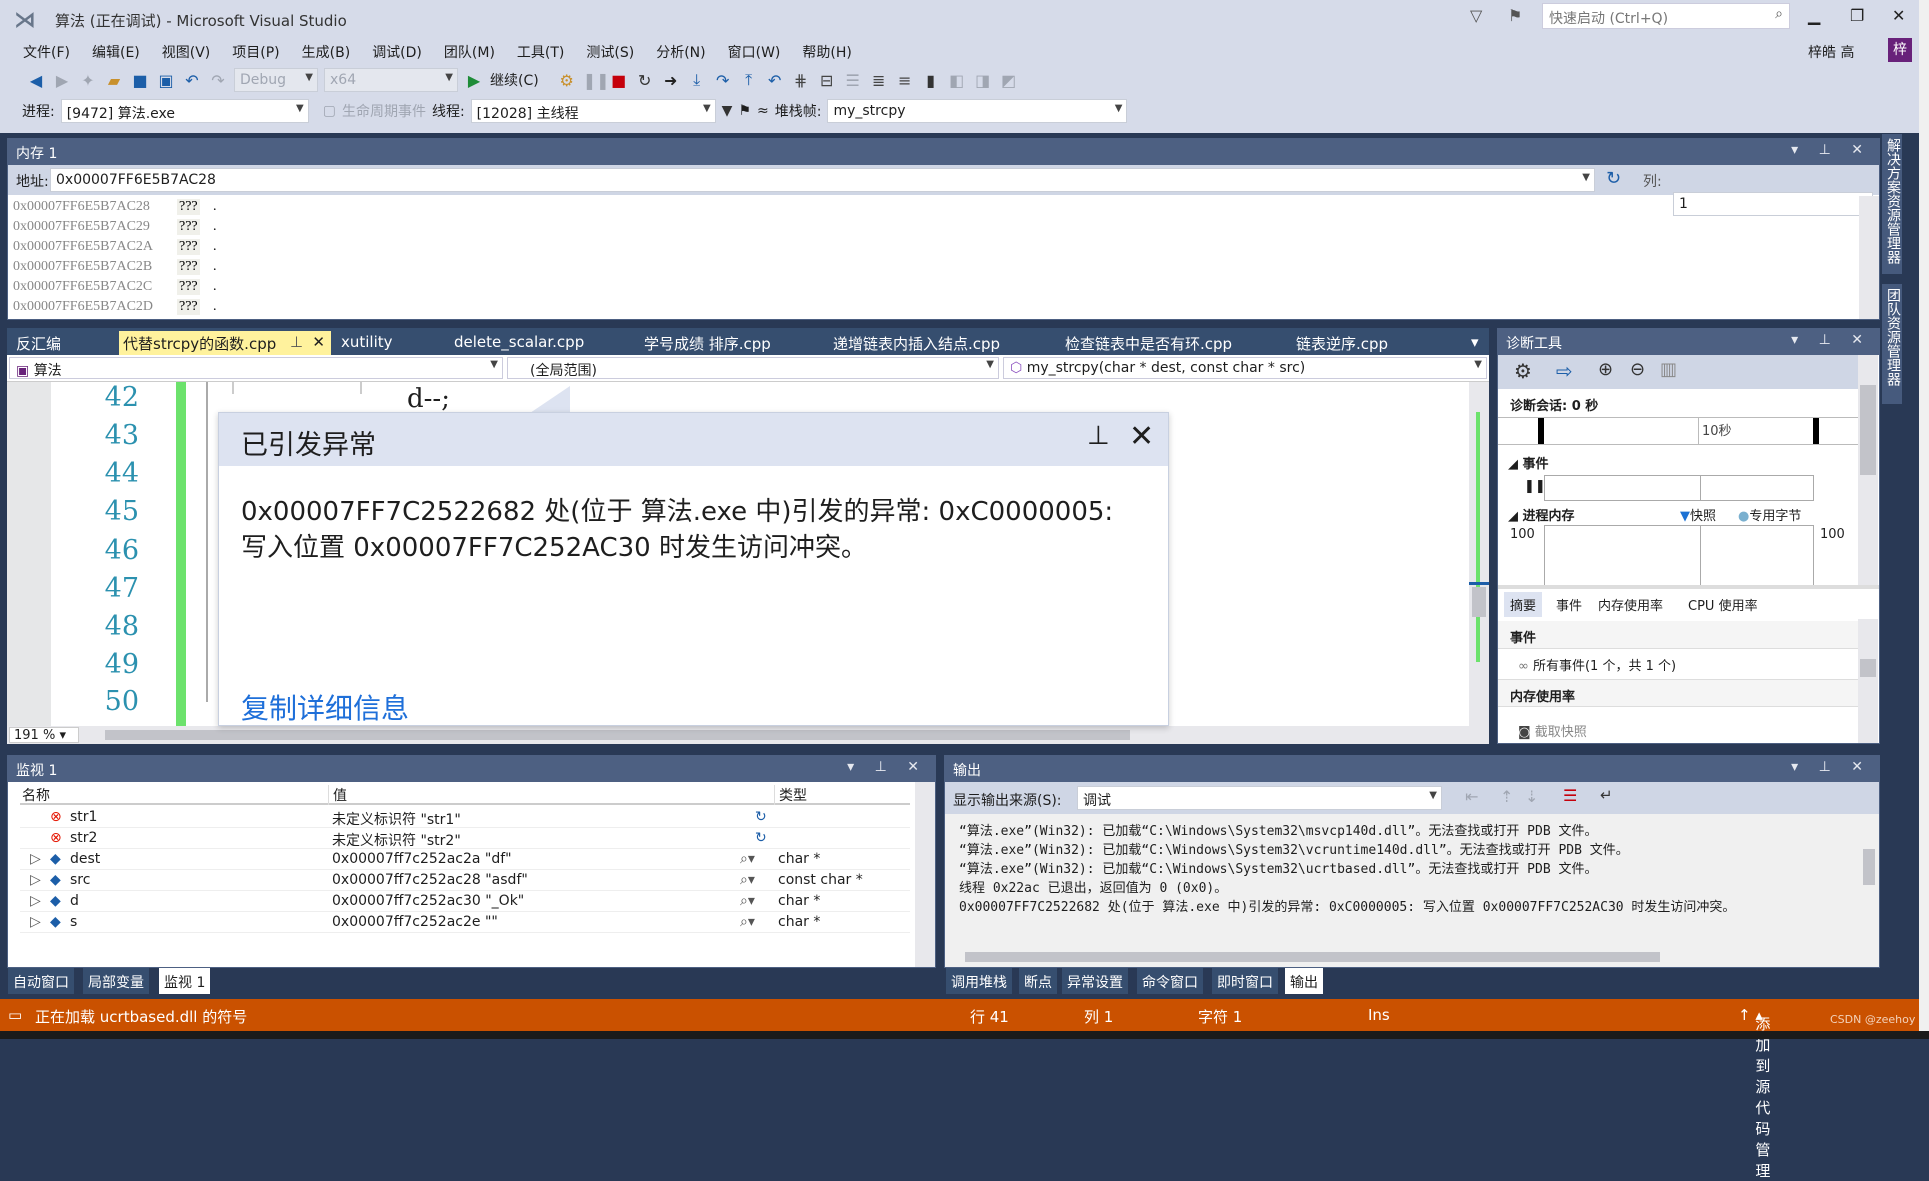  What do you see at coordinates (255, 52) in the screenshot?
I see `menu-project: 项目(P)` at bounding box center [255, 52].